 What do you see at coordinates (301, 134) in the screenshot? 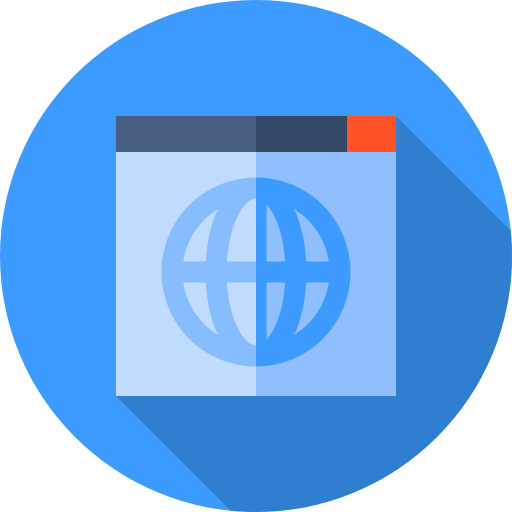
I see `titlebar-right` at bounding box center [301, 134].